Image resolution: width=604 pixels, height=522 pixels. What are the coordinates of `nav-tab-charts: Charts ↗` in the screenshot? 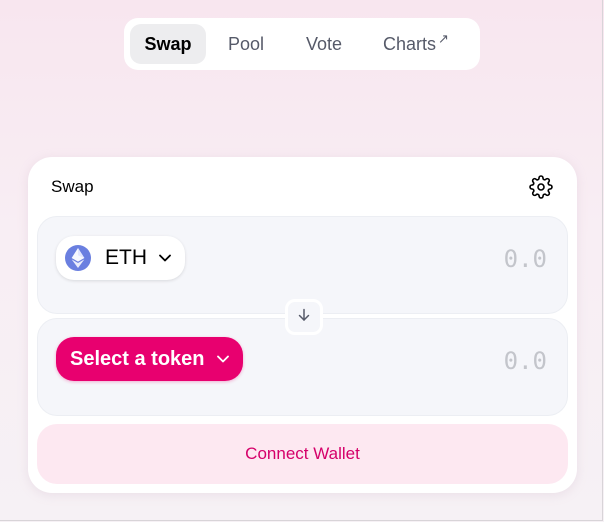 It's located at (416, 44).